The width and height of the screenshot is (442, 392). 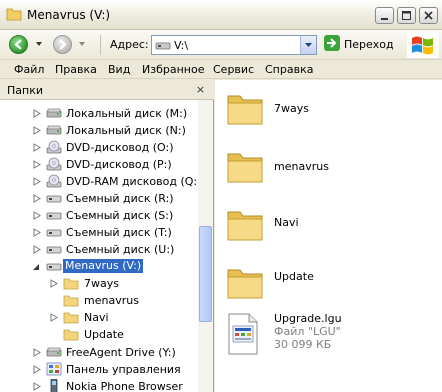 I want to click on folders-scrollbar, so click(x=205, y=246).